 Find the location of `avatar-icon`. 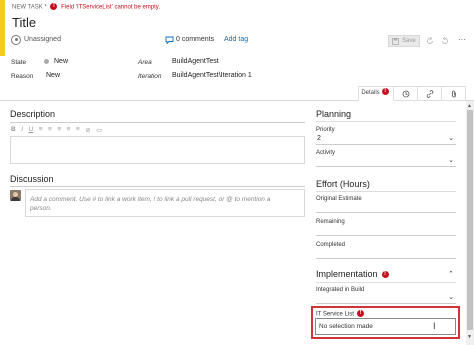

avatar-icon is located at coordinates (16, 40).